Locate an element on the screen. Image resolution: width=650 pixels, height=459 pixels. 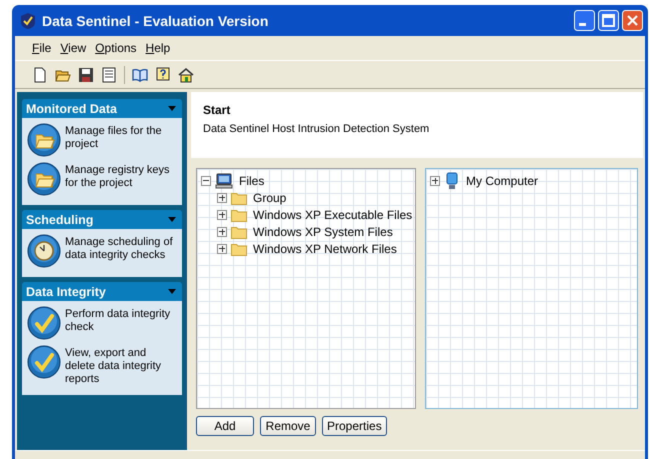
clock-icon is located at coordinates (44, 251).